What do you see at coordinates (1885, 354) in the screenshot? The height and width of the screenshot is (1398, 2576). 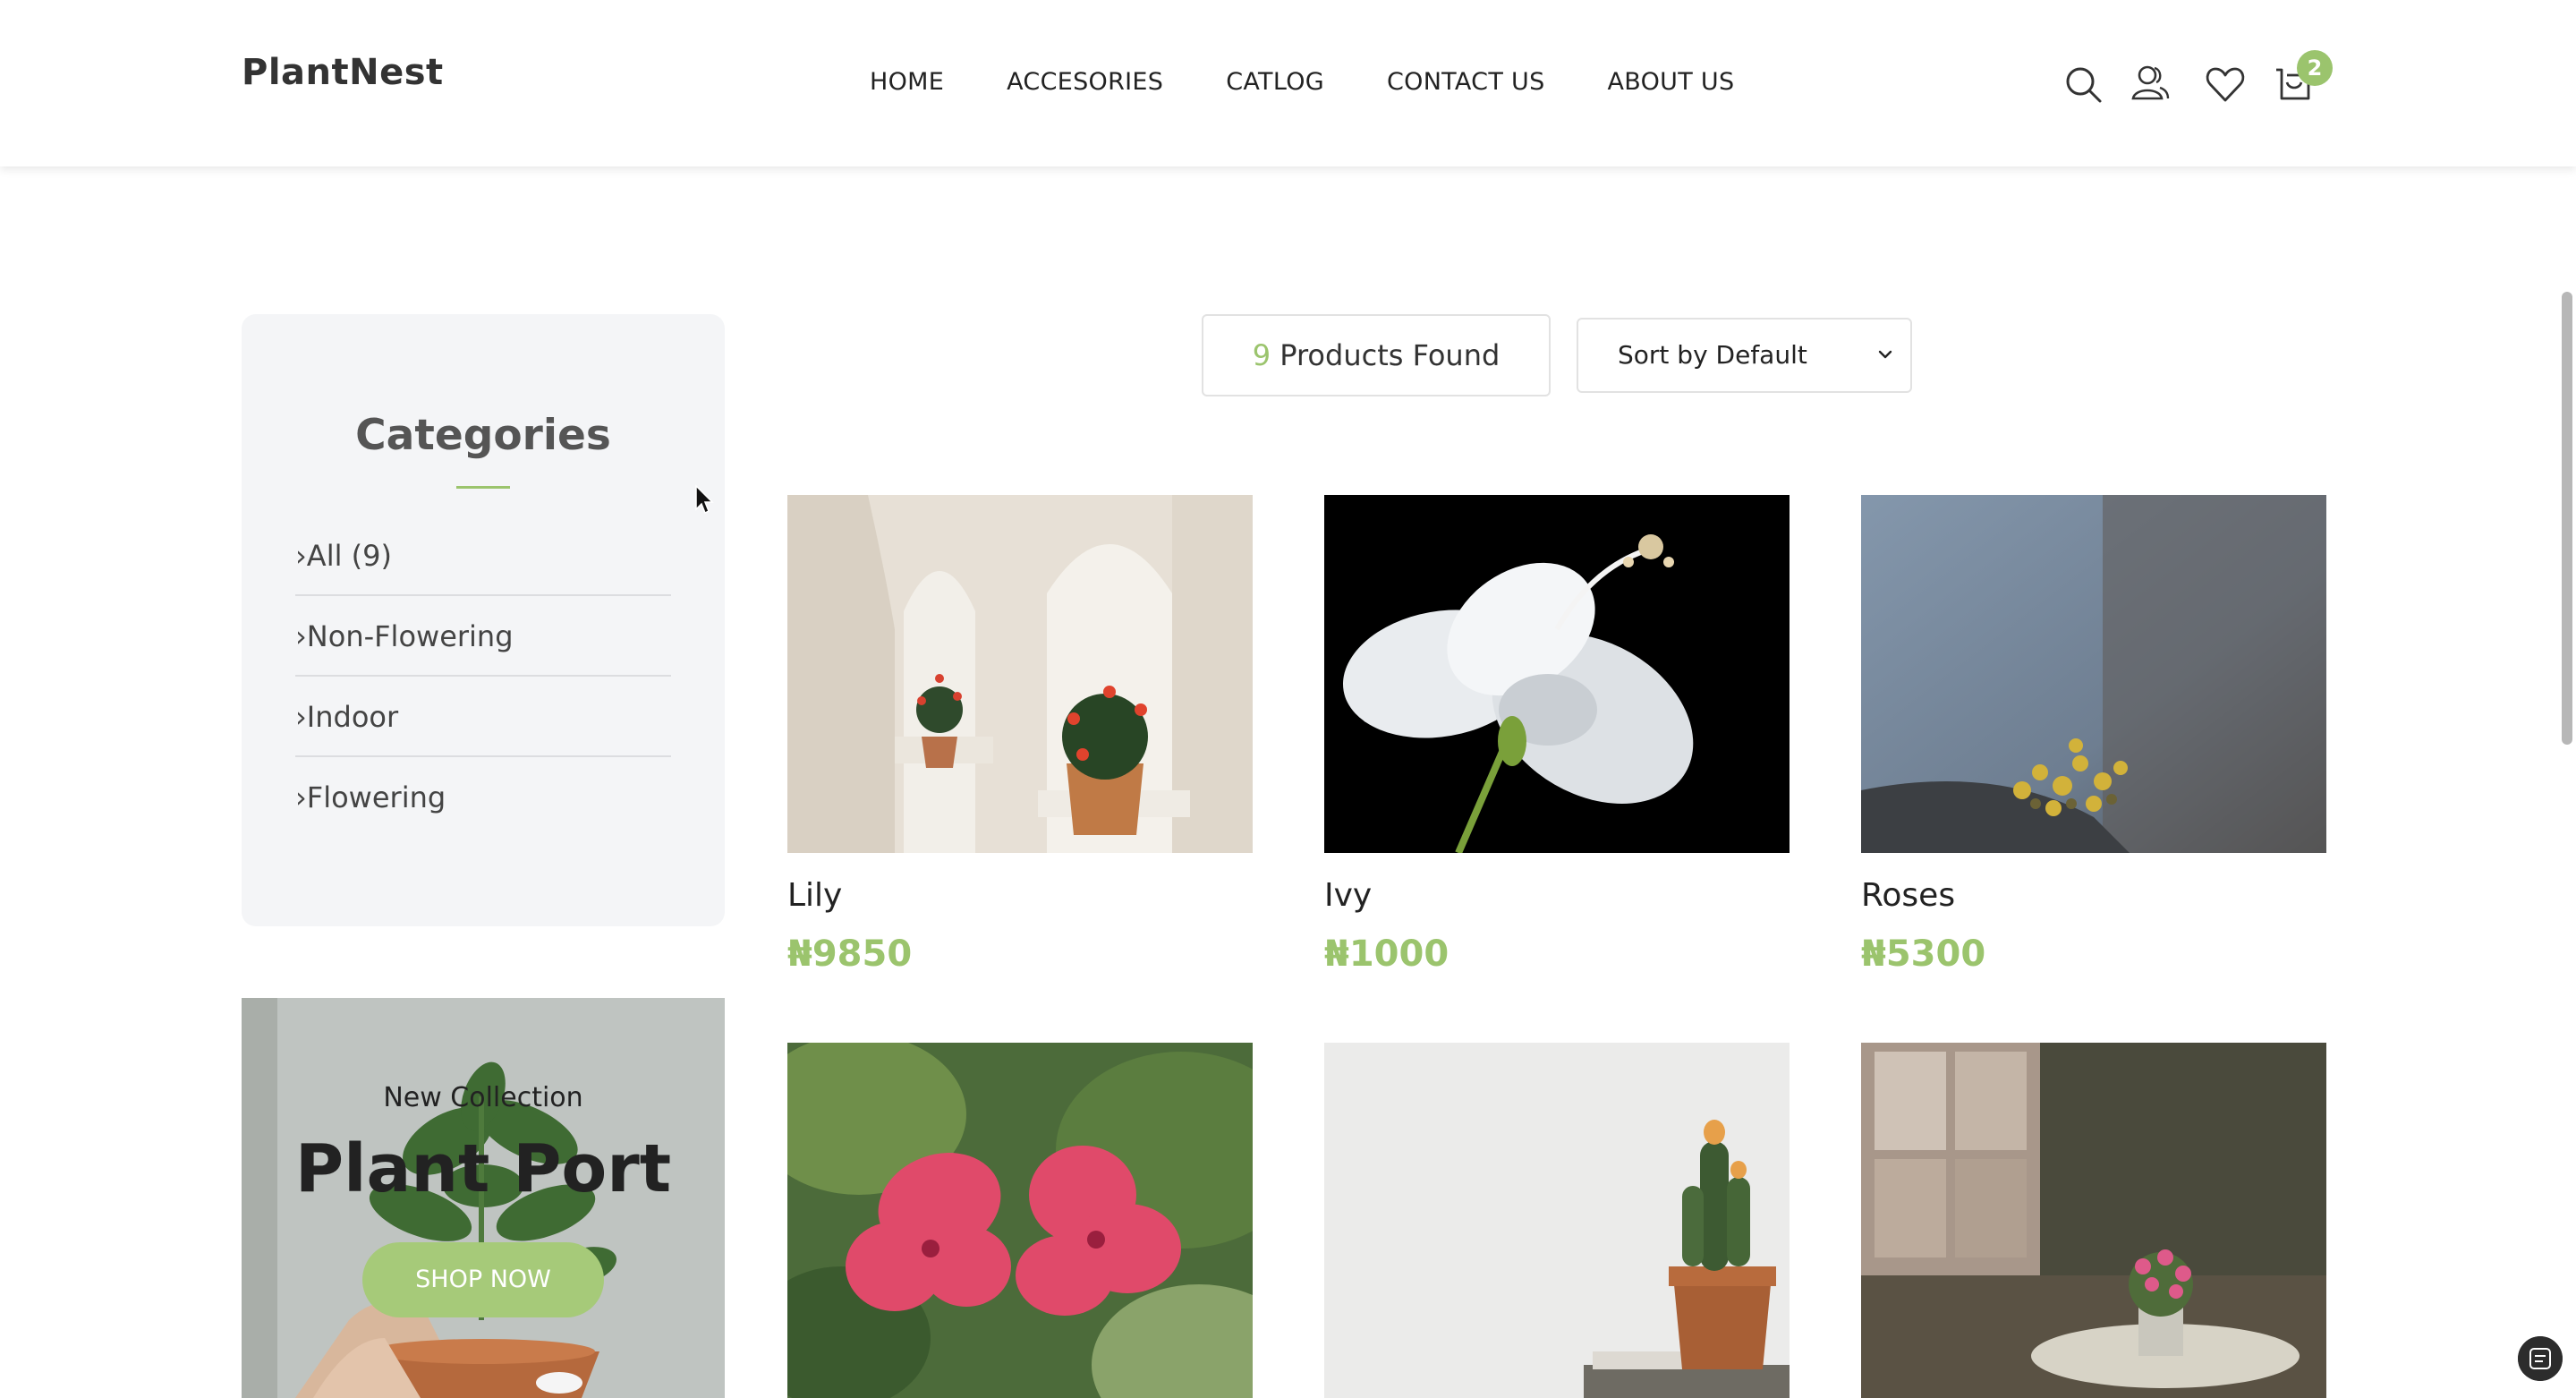 I see `chevron-down-icon` at bounding box center [1885, 354].